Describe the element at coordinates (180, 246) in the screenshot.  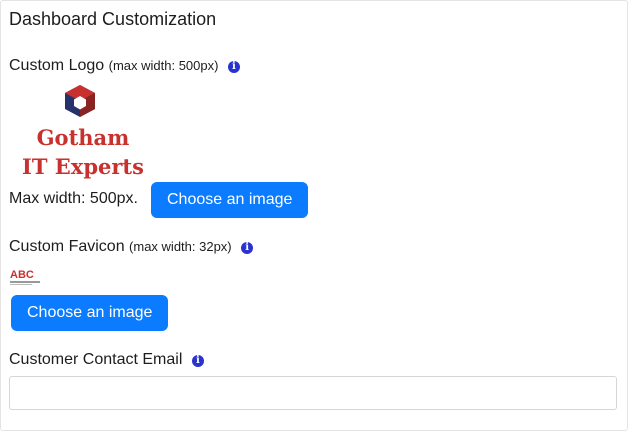
I see `custom-favicon-hint: (max width: 32px)` at that location.